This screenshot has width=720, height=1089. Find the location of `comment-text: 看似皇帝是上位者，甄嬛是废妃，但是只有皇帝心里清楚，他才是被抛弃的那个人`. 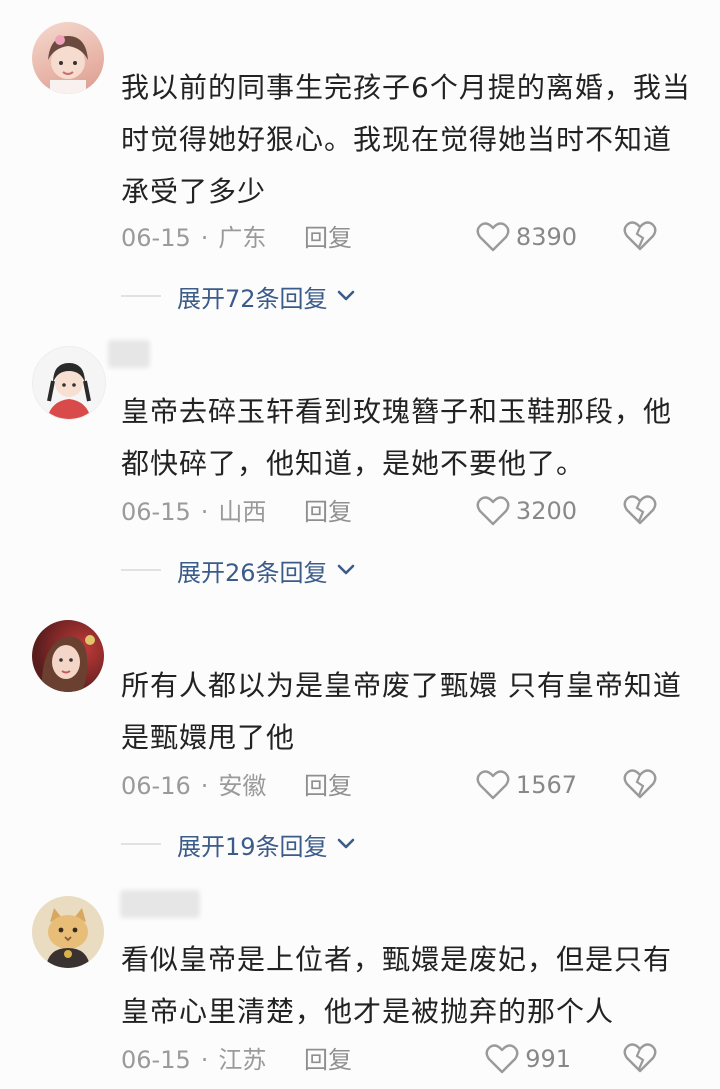

comment-text: 看似皇帝是上位者，甄嬛是废妃，但是只有皇帝心里清楚，他才是被抛弃的那个人 is located at coordinates (397, 985).